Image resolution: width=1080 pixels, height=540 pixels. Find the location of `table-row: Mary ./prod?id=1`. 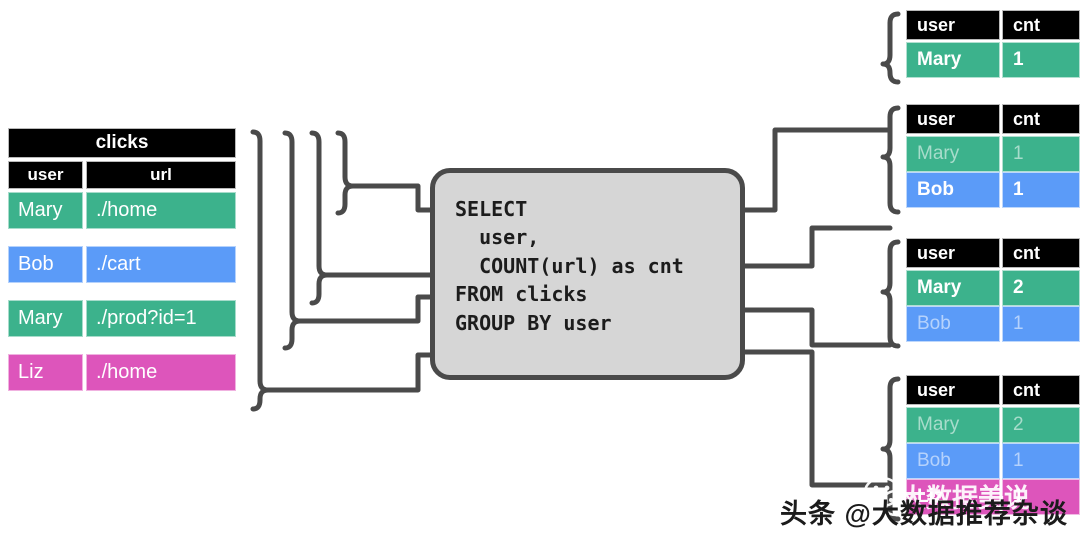

table-row: Mary ./prod?id=1 is located at coordinates (122, 318).